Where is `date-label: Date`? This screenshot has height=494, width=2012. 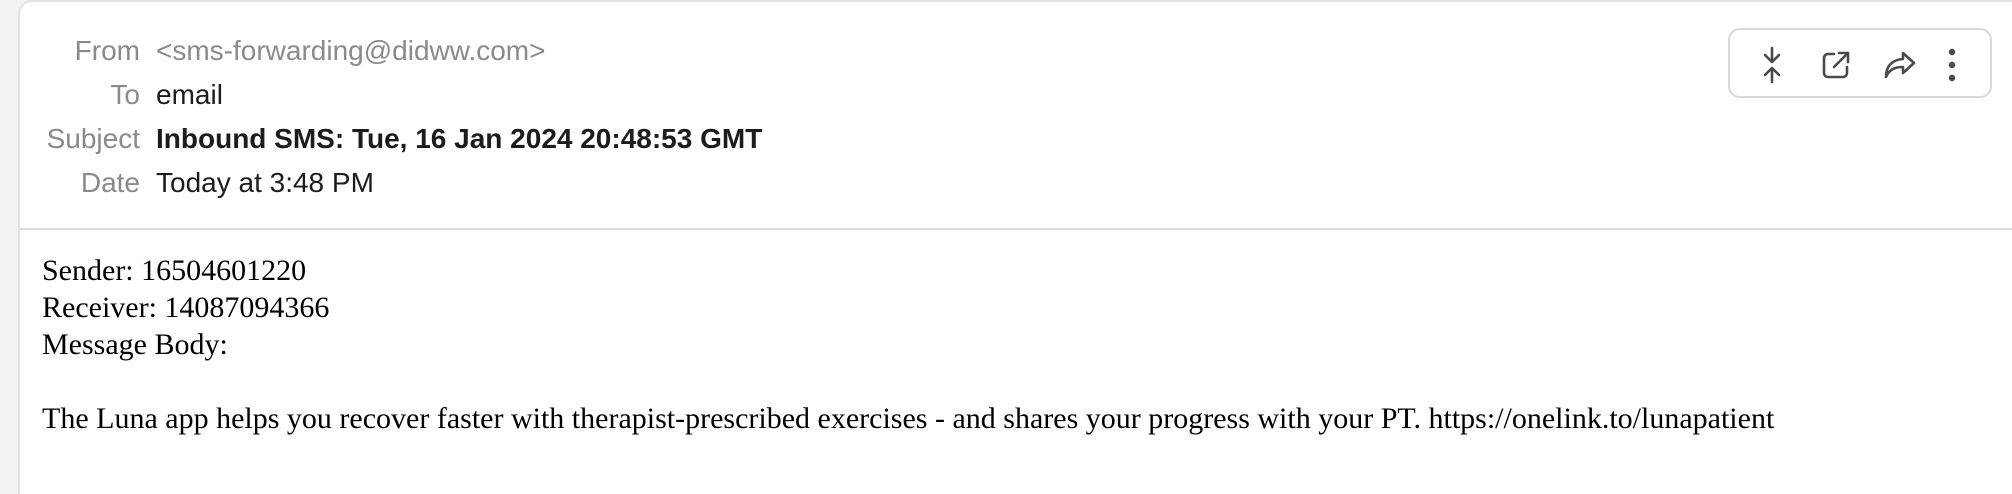 date-label: Date is located at coordinates (110, 182).